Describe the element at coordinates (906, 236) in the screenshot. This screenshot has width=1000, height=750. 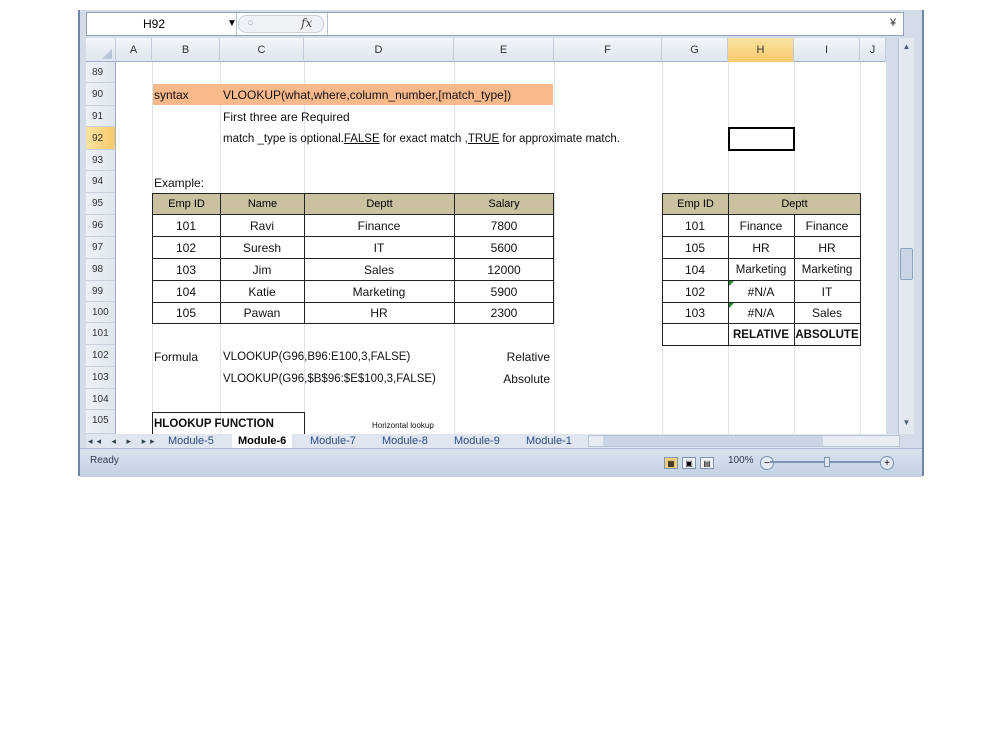
I see `vertical-scrollbar: ▲ ▼` at that location.